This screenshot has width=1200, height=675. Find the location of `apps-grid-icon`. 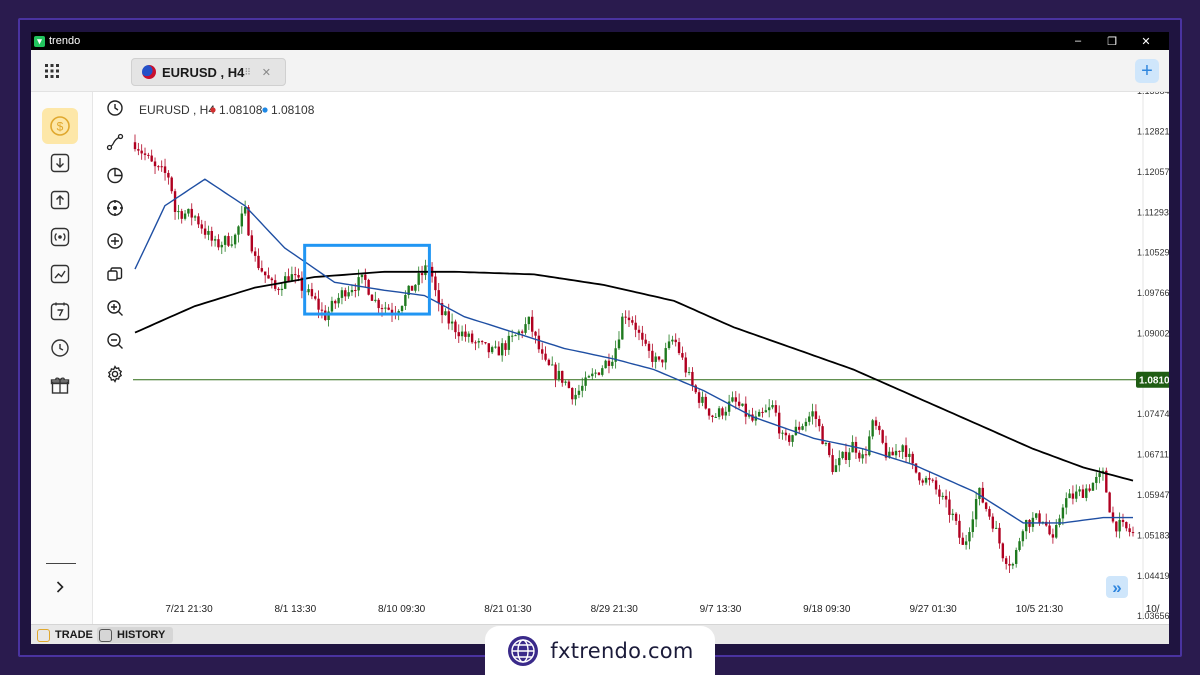

apps-grid-icon is located at coordinates (52, 71).